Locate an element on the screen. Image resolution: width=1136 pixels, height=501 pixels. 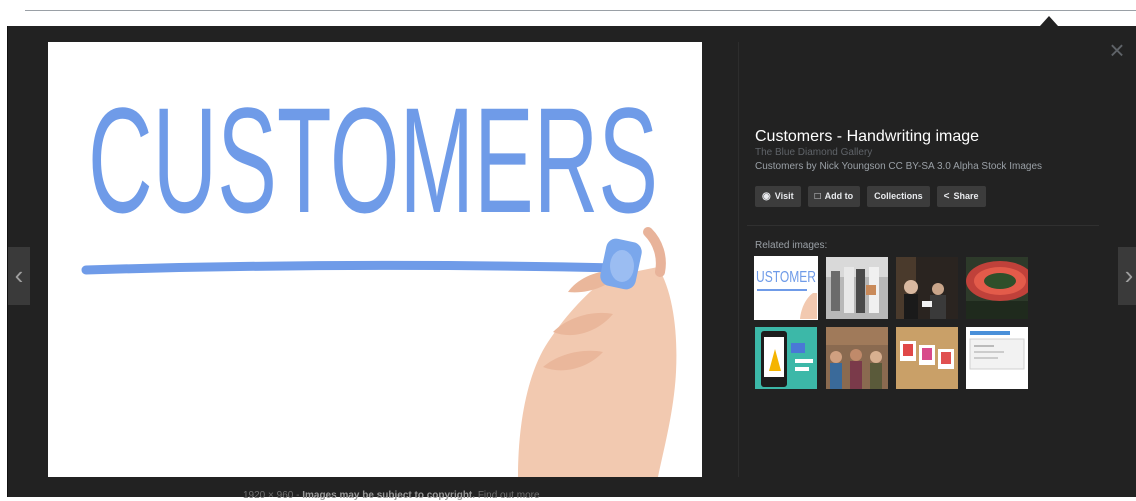
action-buttons: ◉ Visit □ Add to Collections < Share is located at coordinates (927, 196).